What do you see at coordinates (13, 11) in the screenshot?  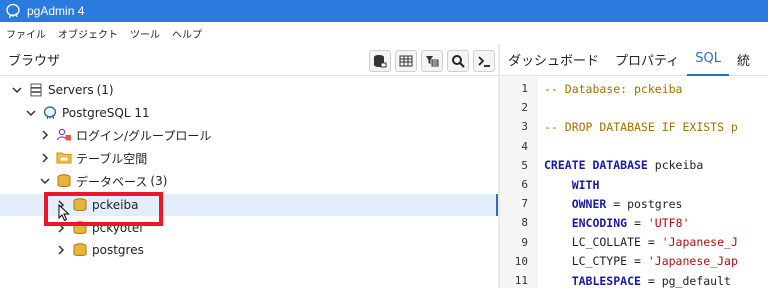 I see `pgadmin-elephant-icon` at bounding box center [13, 11].